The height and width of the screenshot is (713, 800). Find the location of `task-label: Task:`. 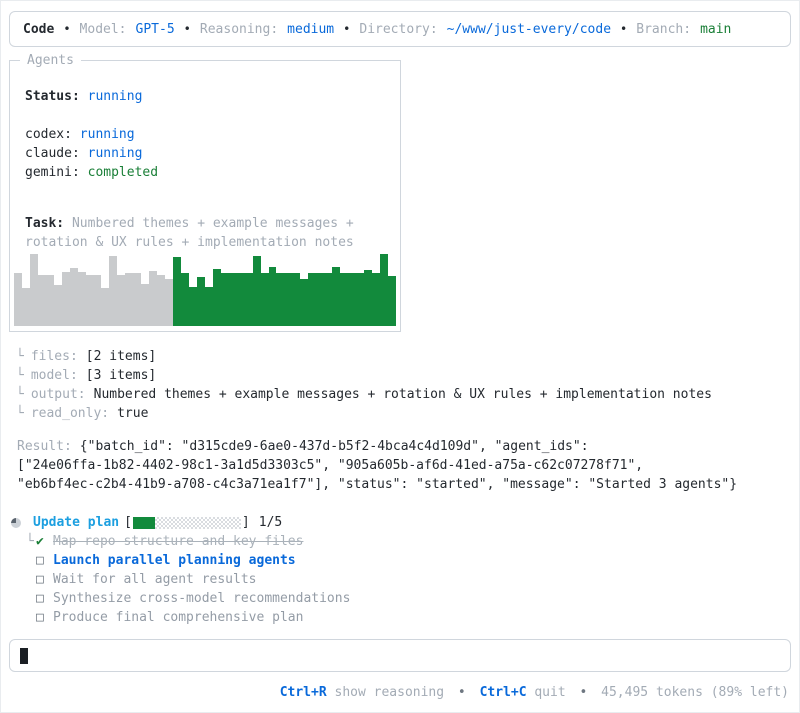

task-label: Task: is located at coordinates (45, 223).